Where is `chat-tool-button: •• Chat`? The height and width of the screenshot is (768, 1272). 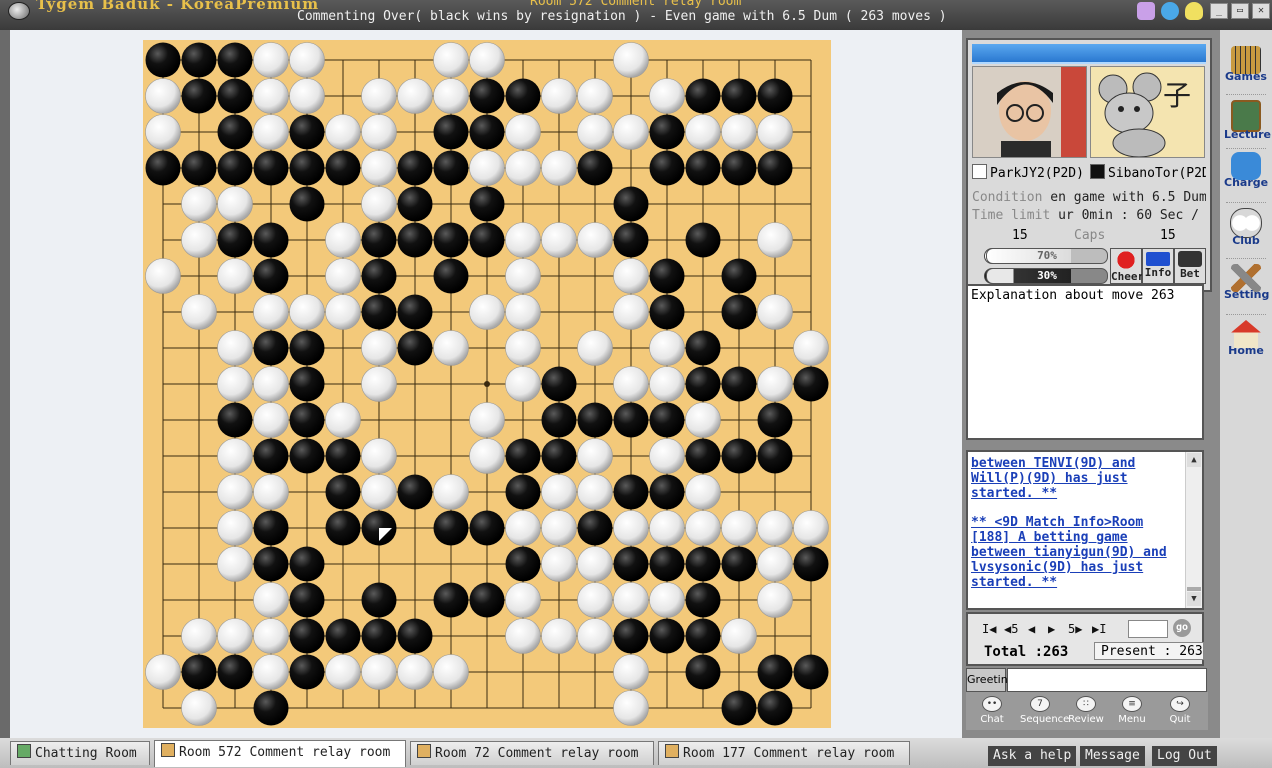 chat-tool-button: •• Chat is located at coordinates (992, 709).